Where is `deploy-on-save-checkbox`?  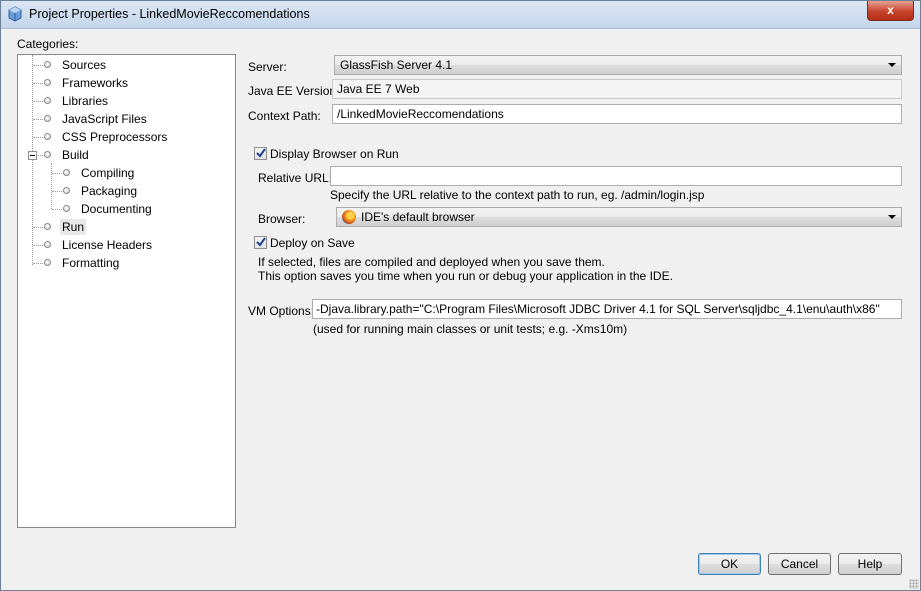 deploy-on-save-checkbox is located at coordinates (260, 242).